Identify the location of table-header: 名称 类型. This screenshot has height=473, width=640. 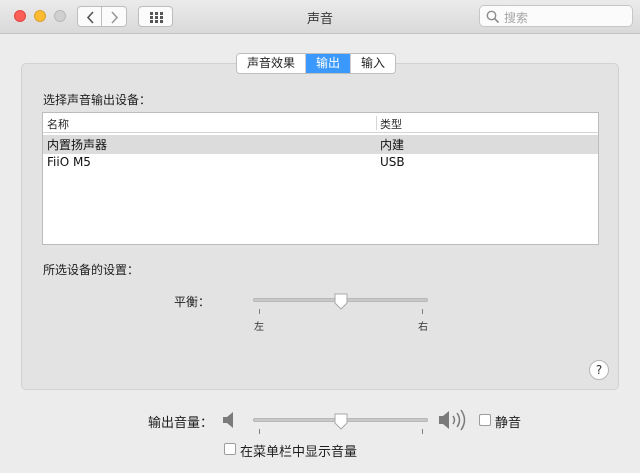
(320, 123).